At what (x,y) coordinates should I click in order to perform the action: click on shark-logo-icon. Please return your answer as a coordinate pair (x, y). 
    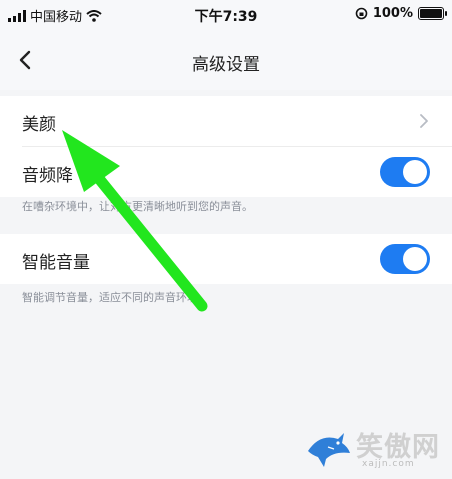
    Looking at the image, I should click on (329, 450).